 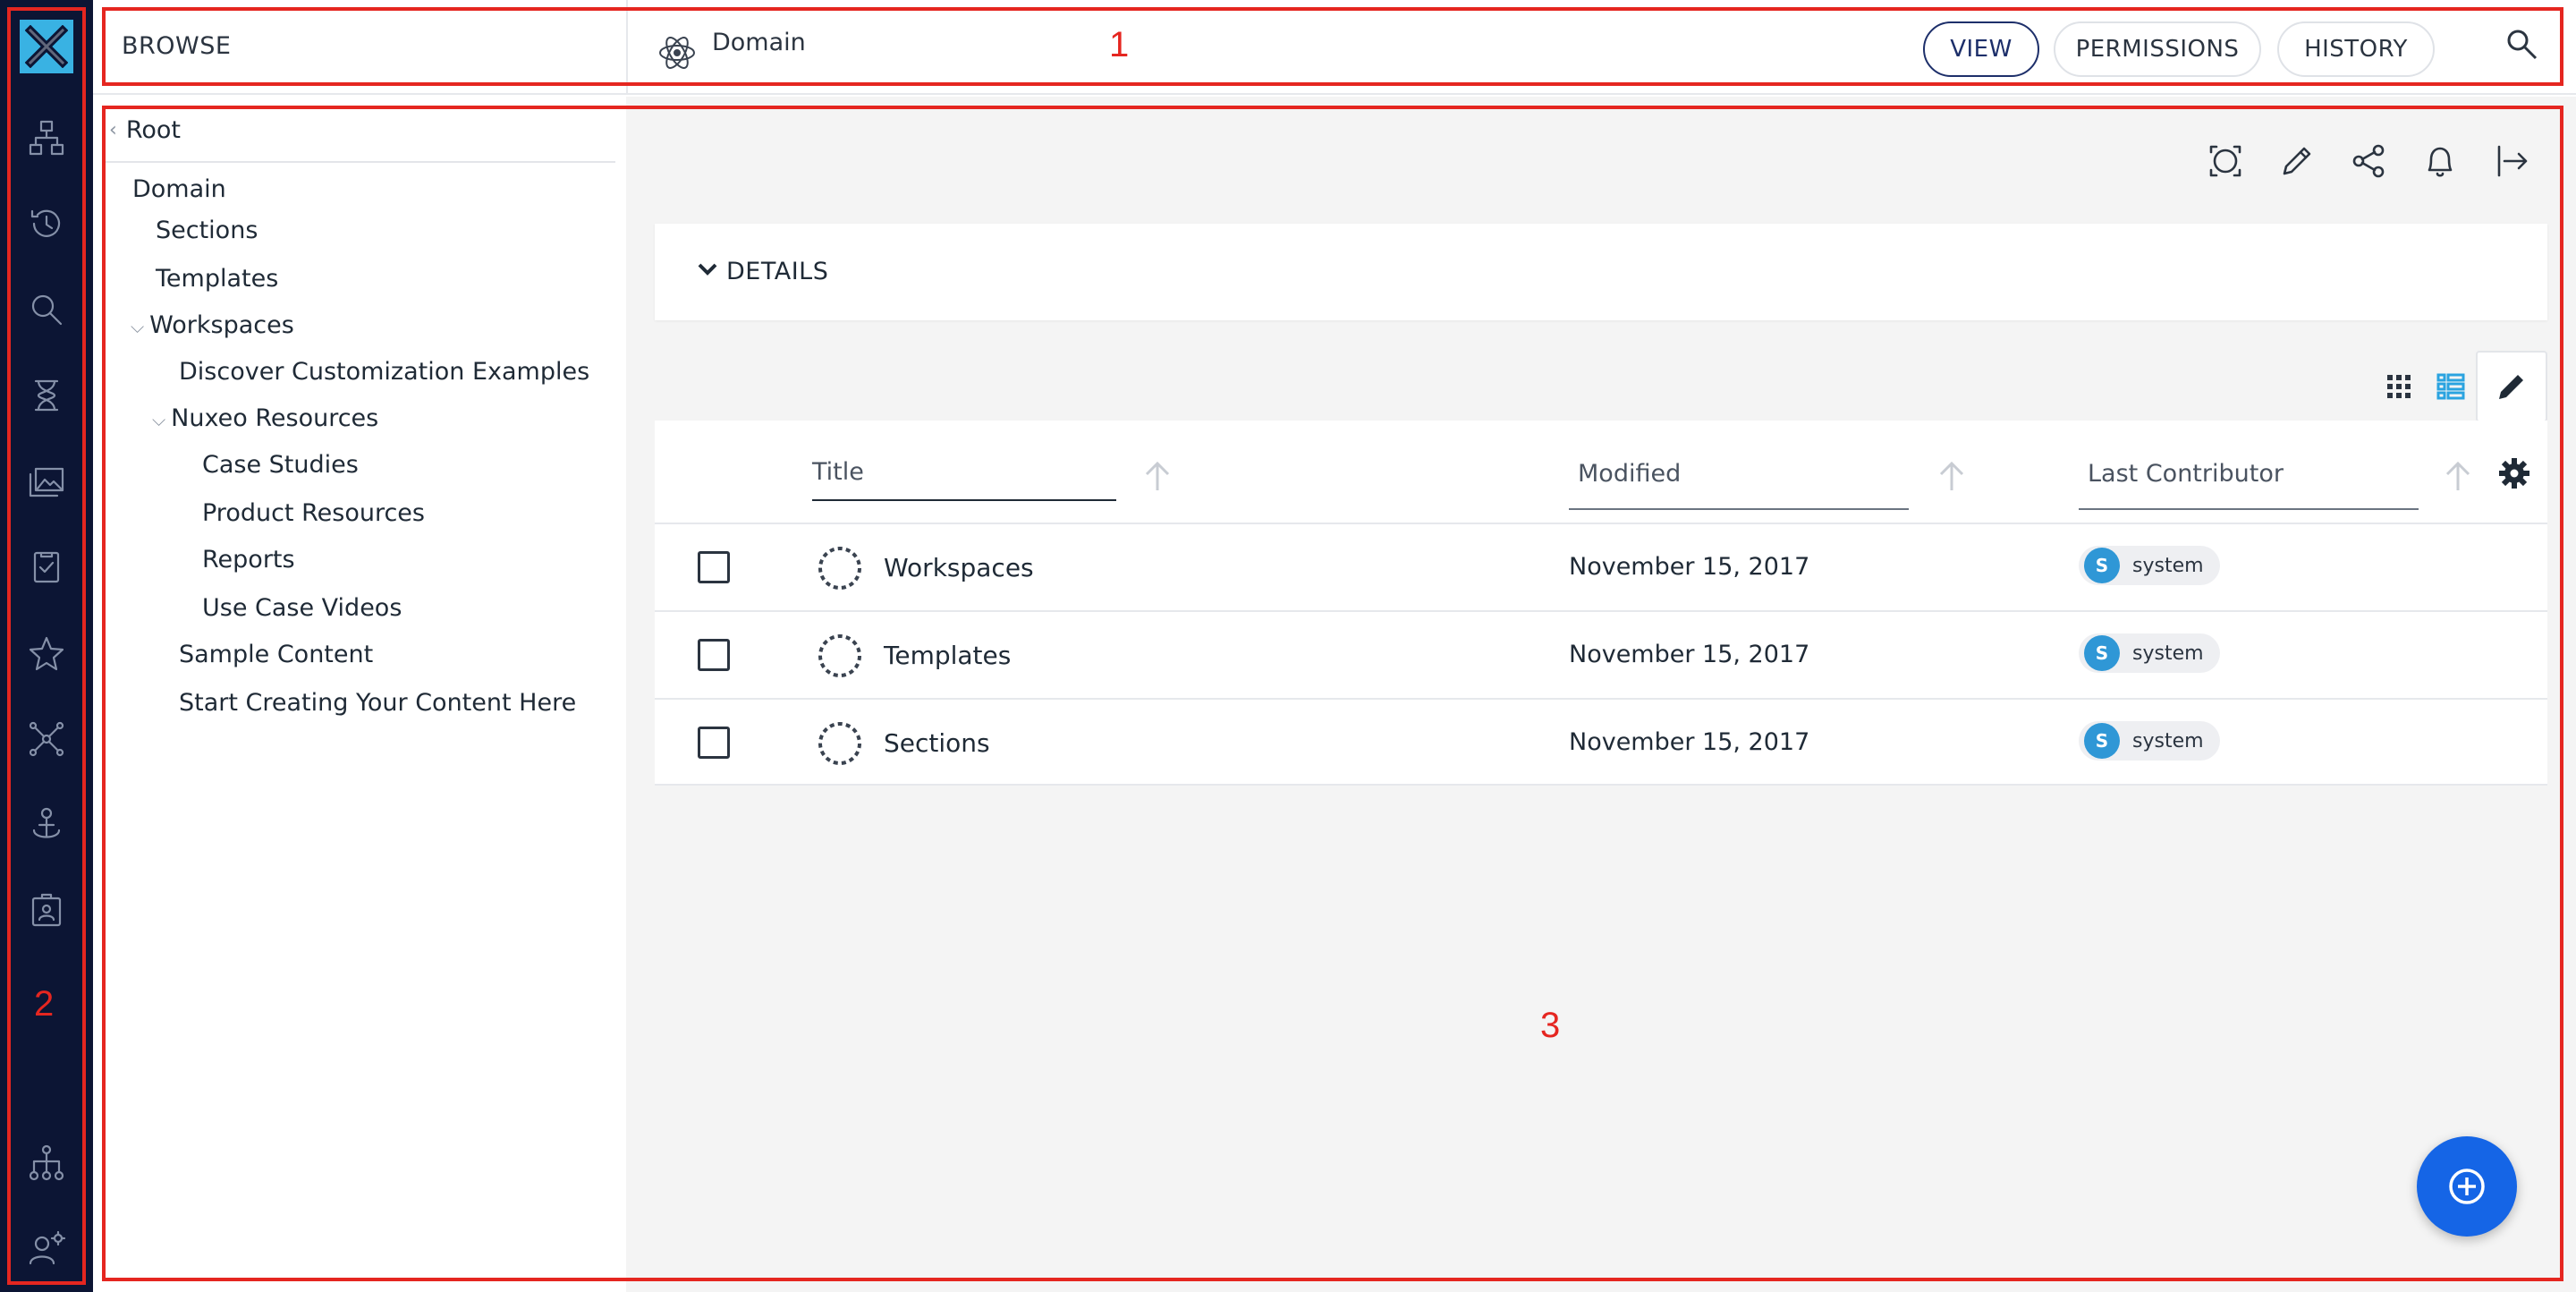 I want to click on tree-item-discover-customization-examples: Discover Customization Examples, so click(x=384, y=372).